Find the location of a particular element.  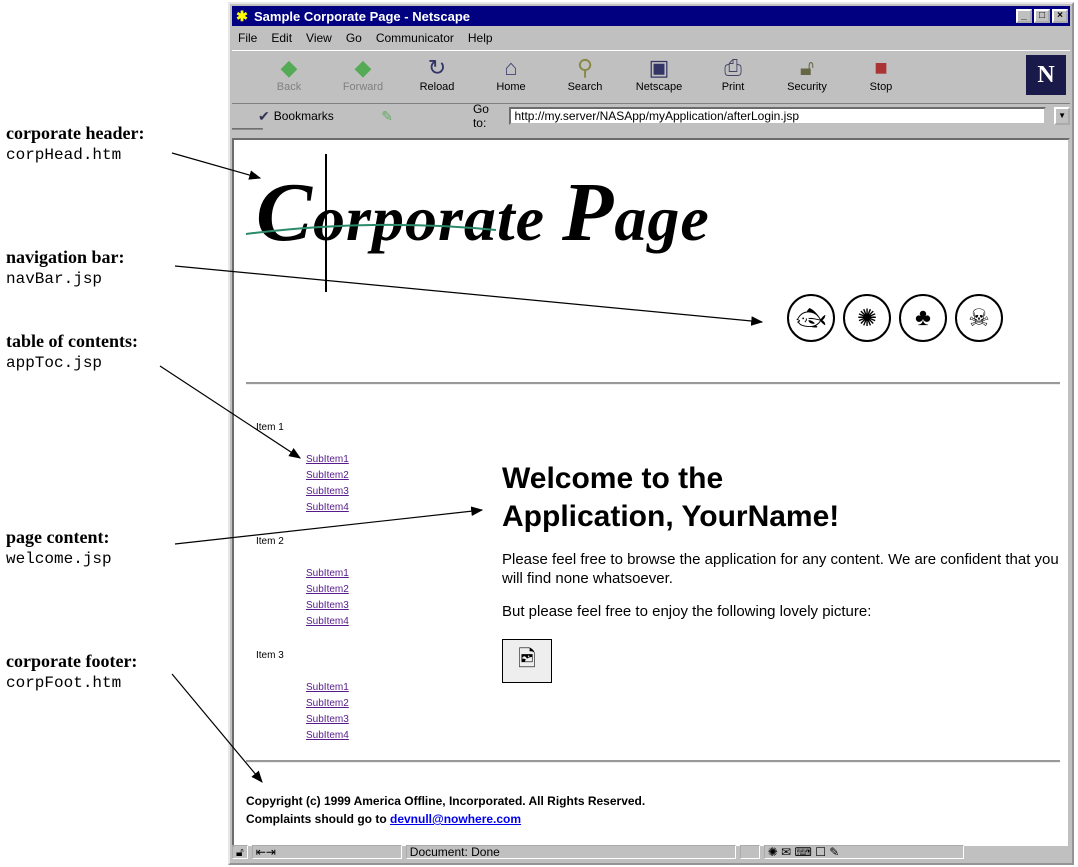

url-dropdown-icon: ▼ is located at coordinates (1062, 116).